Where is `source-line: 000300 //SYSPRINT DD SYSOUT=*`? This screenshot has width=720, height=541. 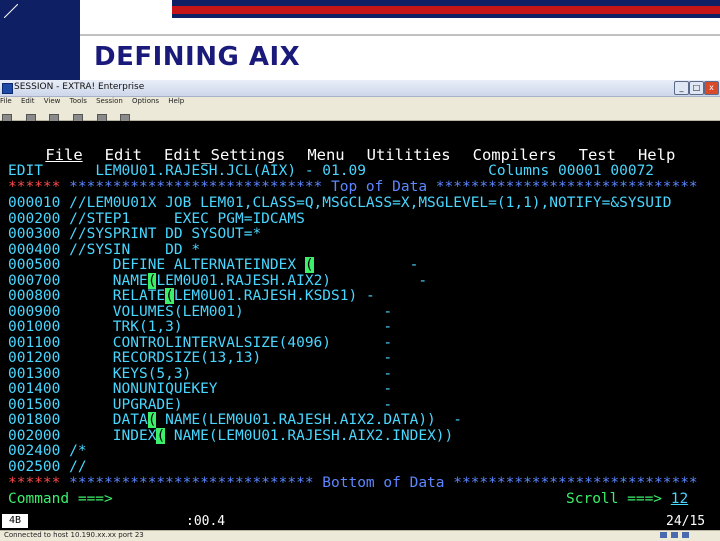 source-line: 000300 //SYSPRINT DD SYSOUT=* is located at coordinates (134, 234).